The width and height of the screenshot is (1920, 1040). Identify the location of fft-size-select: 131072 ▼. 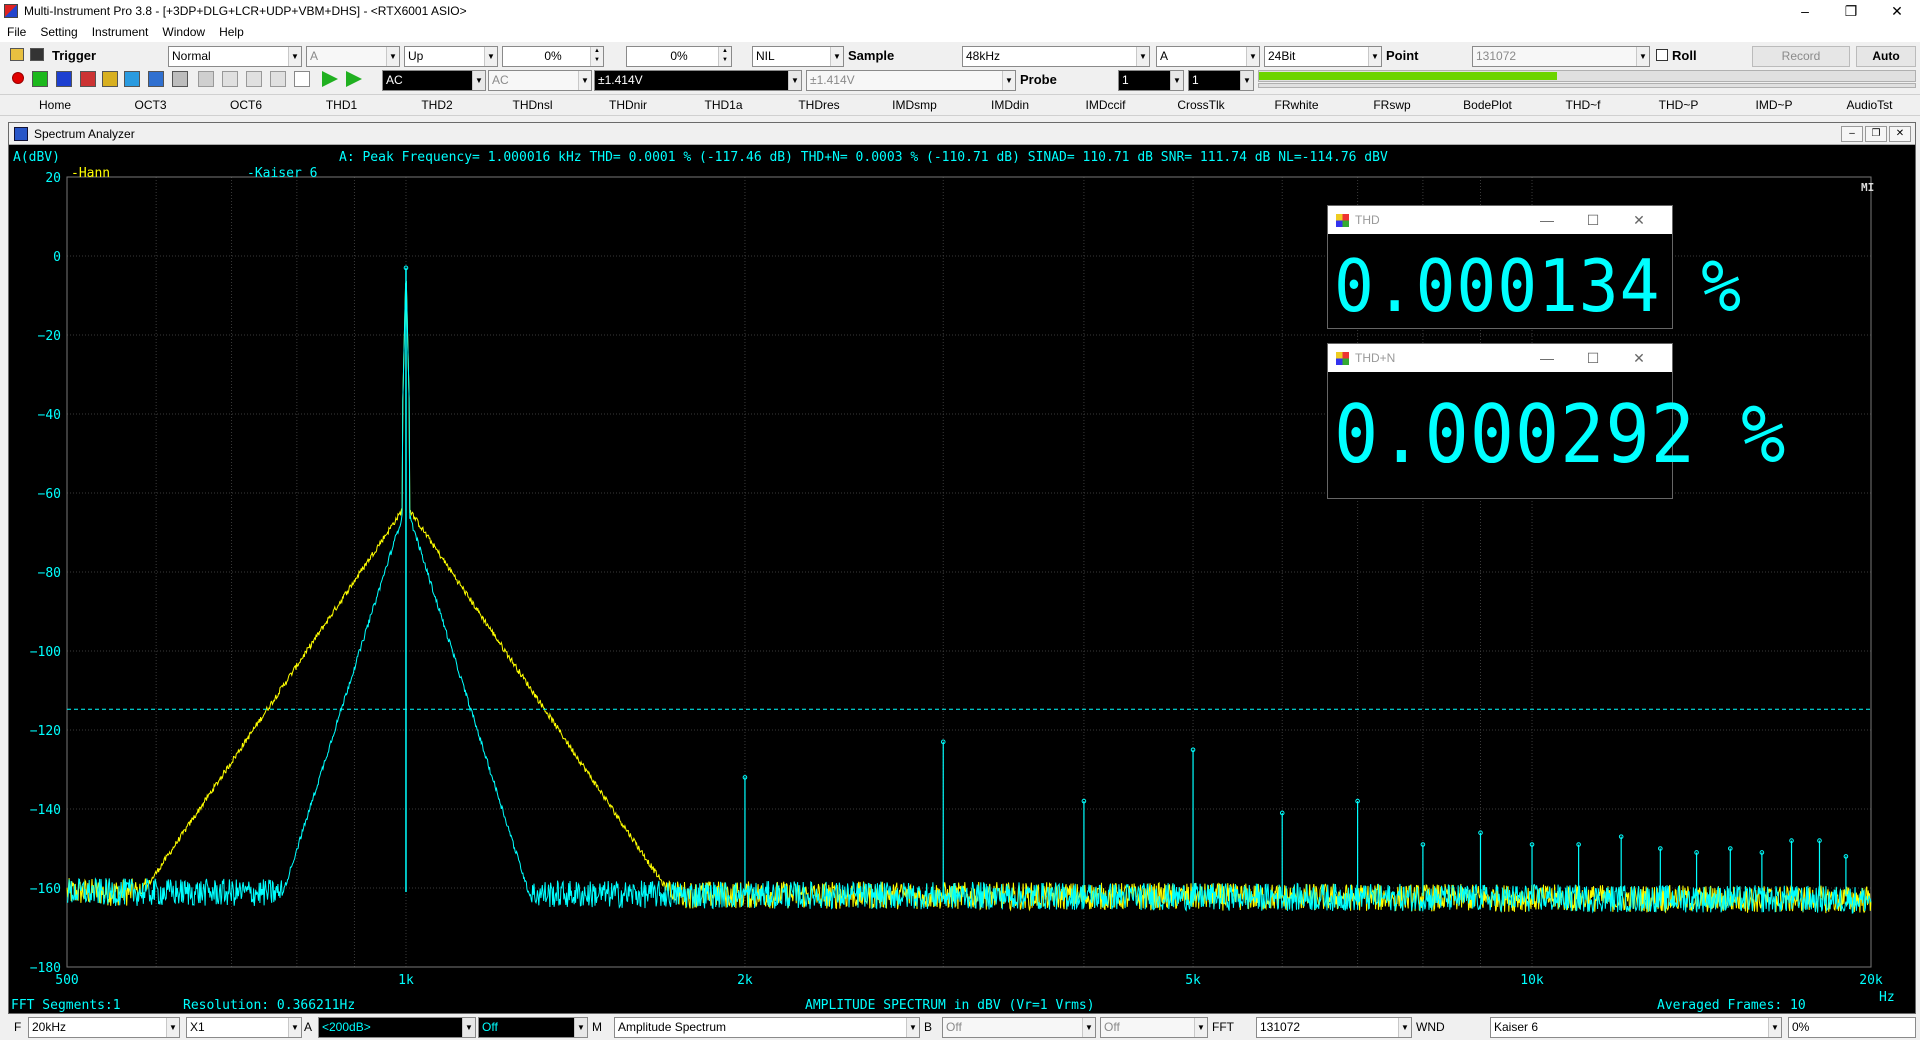
(1334, 1027).